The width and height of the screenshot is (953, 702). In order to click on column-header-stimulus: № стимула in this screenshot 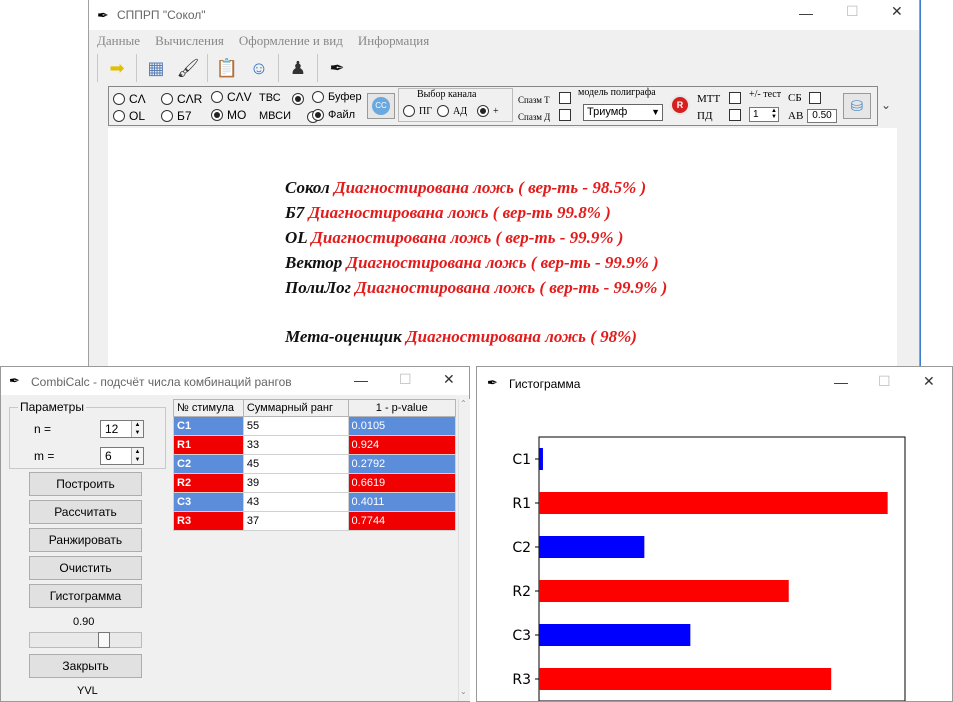, I will do `click(208, 408)`.